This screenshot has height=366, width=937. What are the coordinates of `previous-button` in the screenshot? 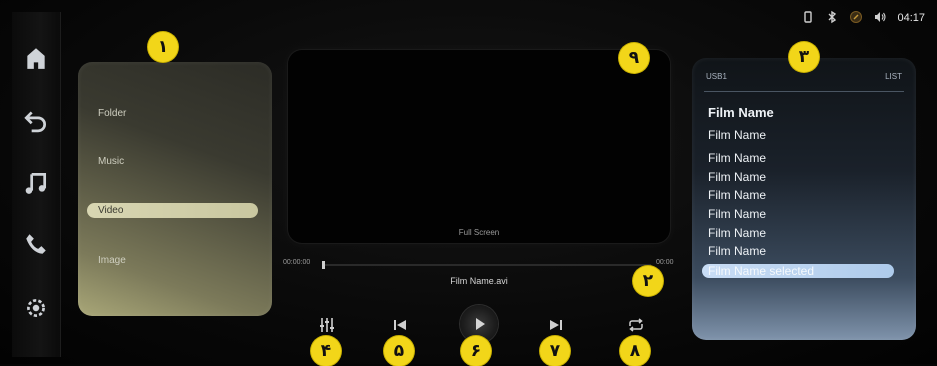 It's located at (400, 325).